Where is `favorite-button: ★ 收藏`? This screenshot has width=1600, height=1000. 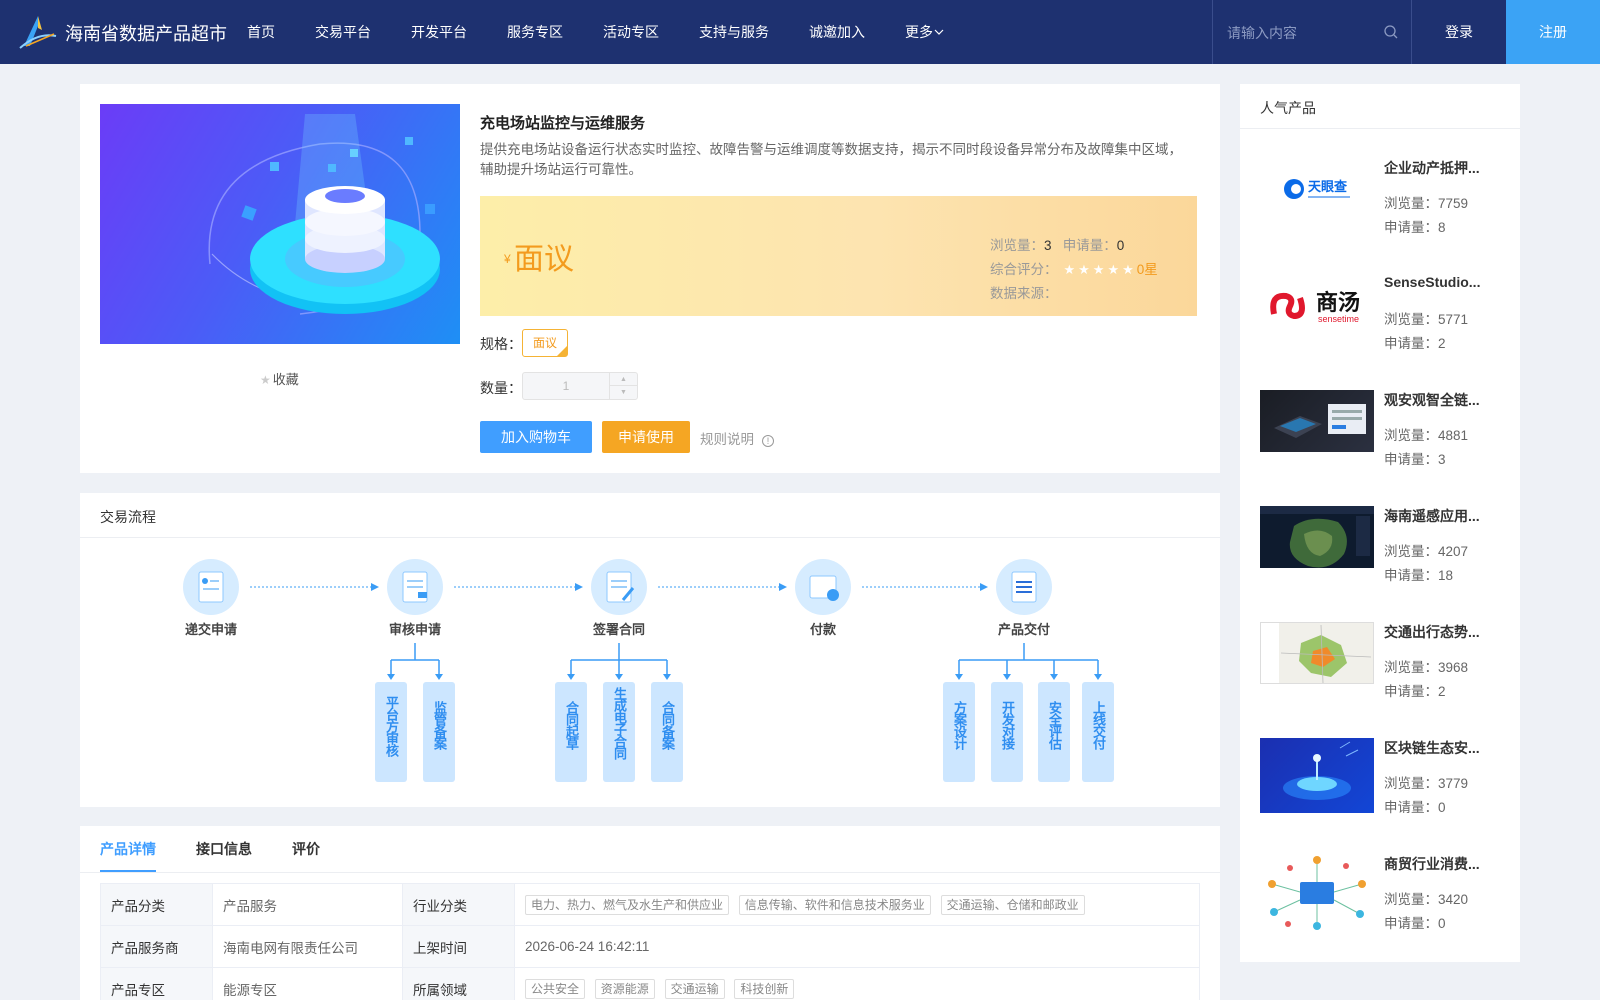
favorite-button: ★ 收藏 is located at coordinates (279, 378).